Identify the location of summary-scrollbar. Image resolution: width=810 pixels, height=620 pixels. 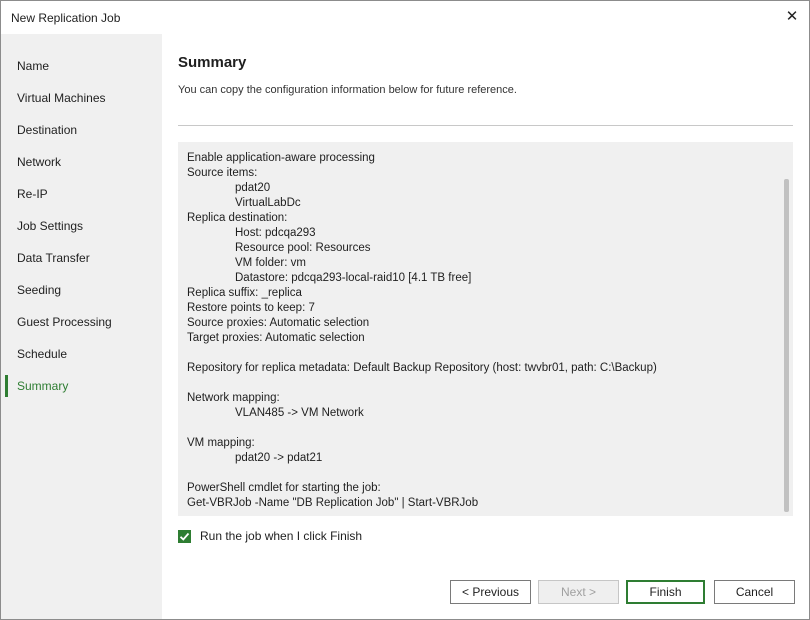
(786, 345).